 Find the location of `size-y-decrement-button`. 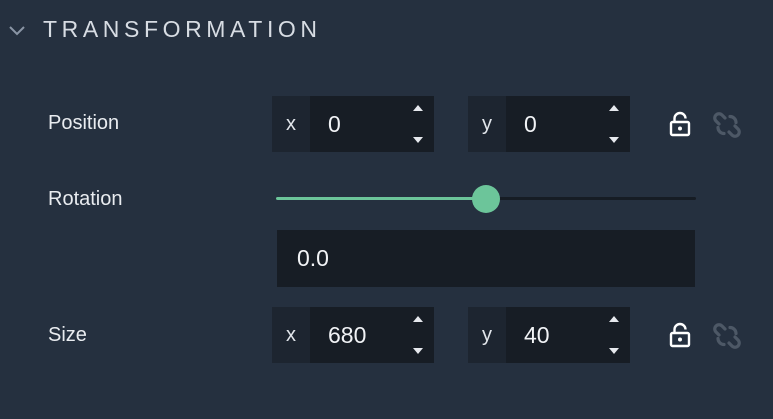

size-y-decrement-button is located at coordinates (614, 349).